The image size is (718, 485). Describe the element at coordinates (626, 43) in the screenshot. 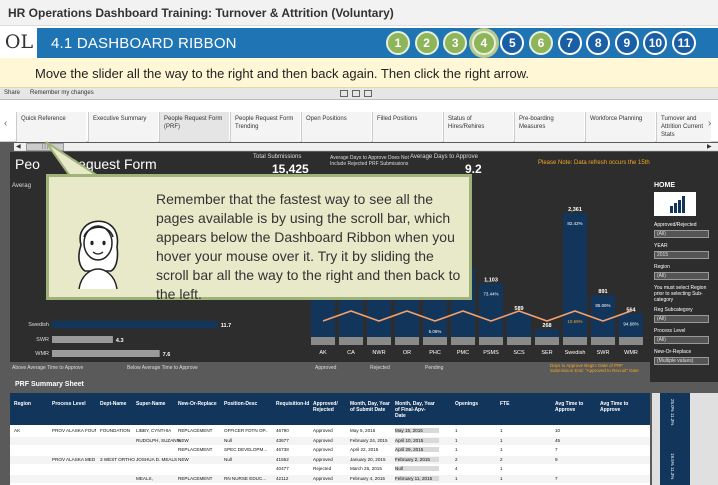

I see `step-9-button: 9` at that location.